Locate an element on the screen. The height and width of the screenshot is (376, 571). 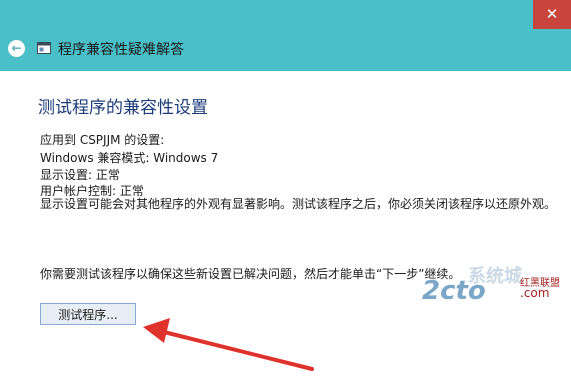
arrow-shaft is located at coordinates (236, 350).